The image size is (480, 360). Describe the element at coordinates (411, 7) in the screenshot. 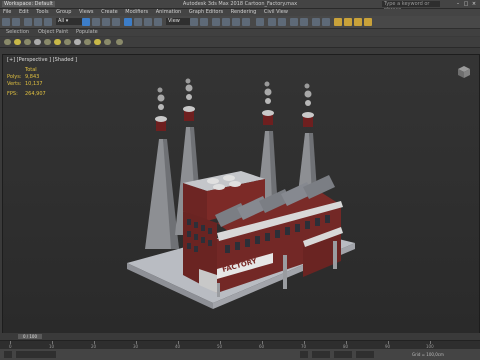

I see `search-input: Type a keyword or phrase` at that location.